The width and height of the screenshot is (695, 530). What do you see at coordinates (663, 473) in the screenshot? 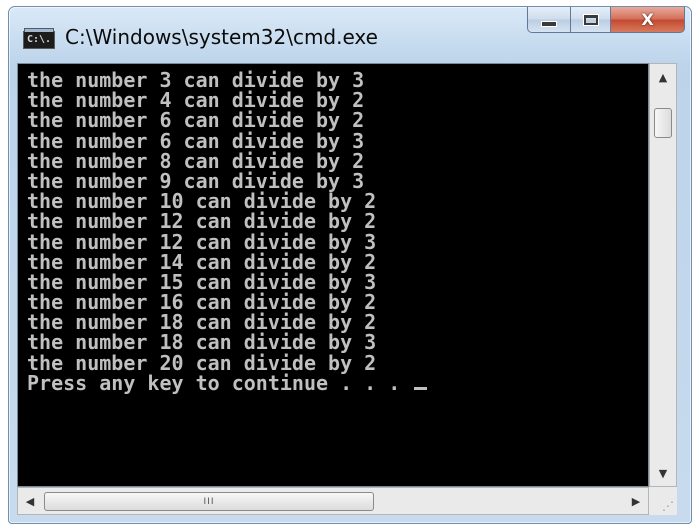
I see `scroll-down-arrow-icon: ▼` at bounding box center [663, 473].